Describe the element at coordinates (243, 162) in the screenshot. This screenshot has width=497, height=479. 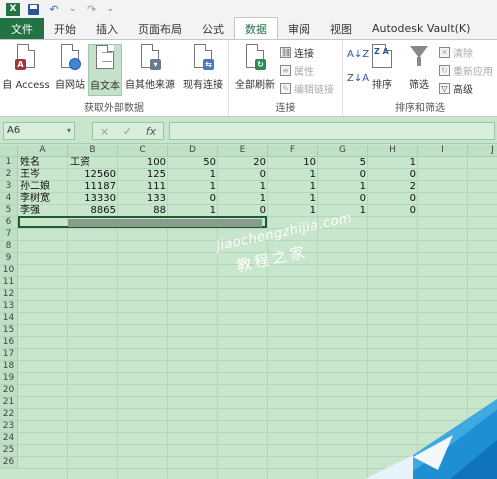
I see `table-cell: 20` at that location.